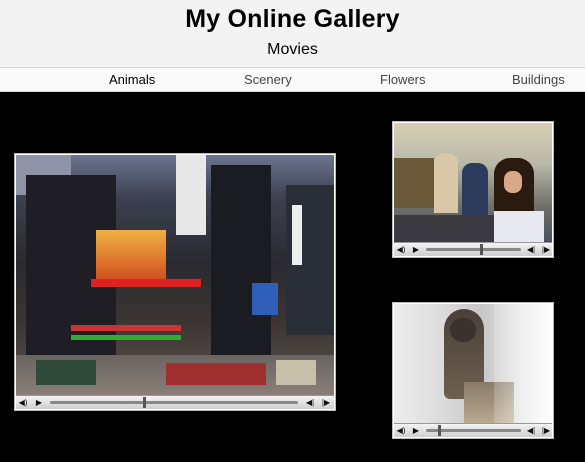  What do you see at coordinates (403, 79) in the screenshot?
I see `nav-item-flowers: Flowers` at bounding box center [403, 79].